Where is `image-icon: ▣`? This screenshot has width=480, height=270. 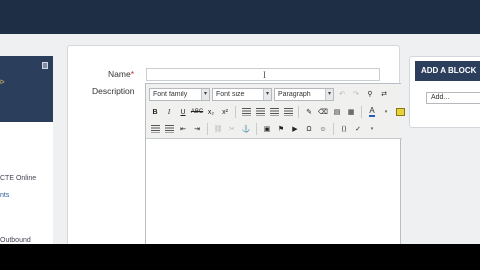 image-icon: ▣ is located at coordinates (267, 129).